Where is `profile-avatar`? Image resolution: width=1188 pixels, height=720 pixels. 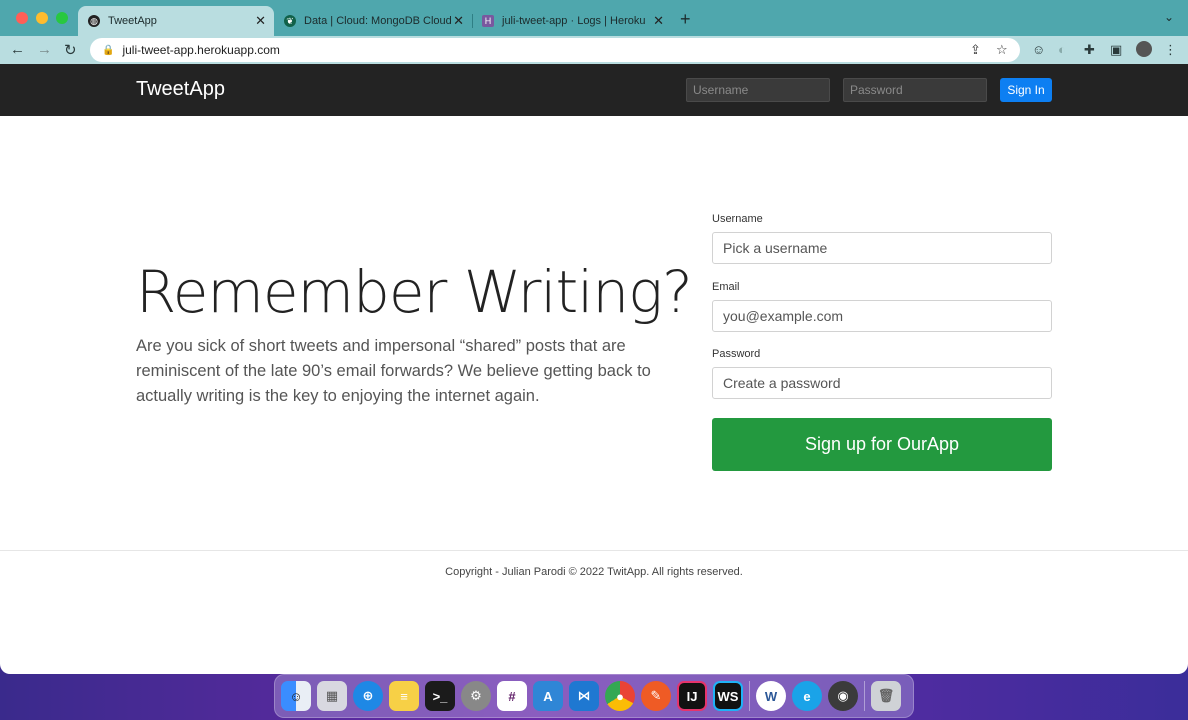 profile-avatar is located at coordinates (1144, 49).